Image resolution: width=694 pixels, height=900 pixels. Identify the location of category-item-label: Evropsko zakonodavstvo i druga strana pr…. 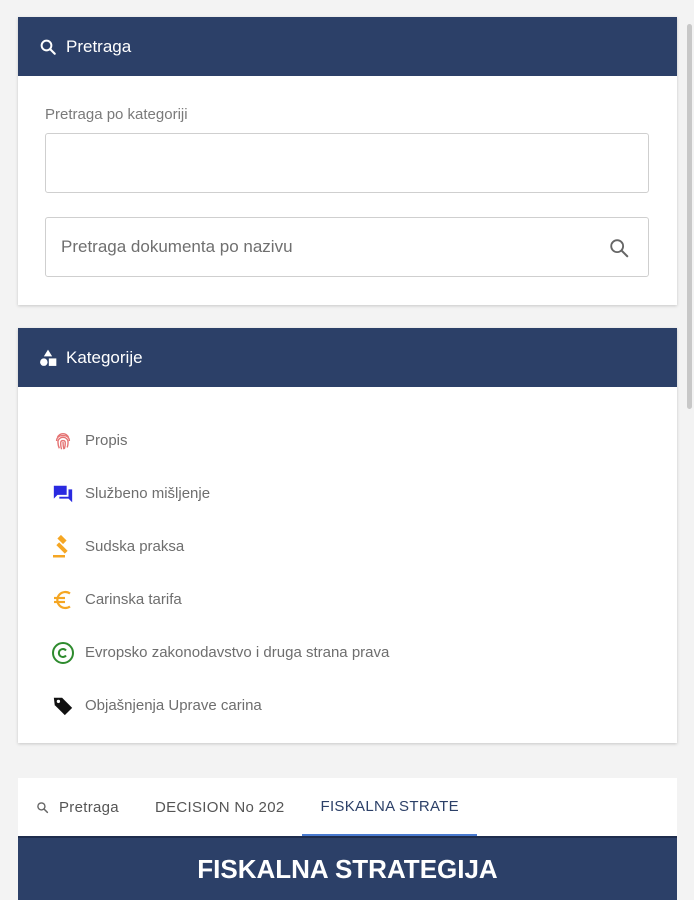
(237, 652).